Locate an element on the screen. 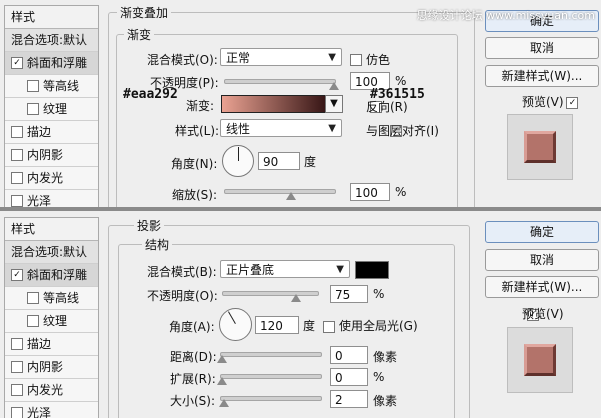  spread-slider is located at coordinates (271, 376).